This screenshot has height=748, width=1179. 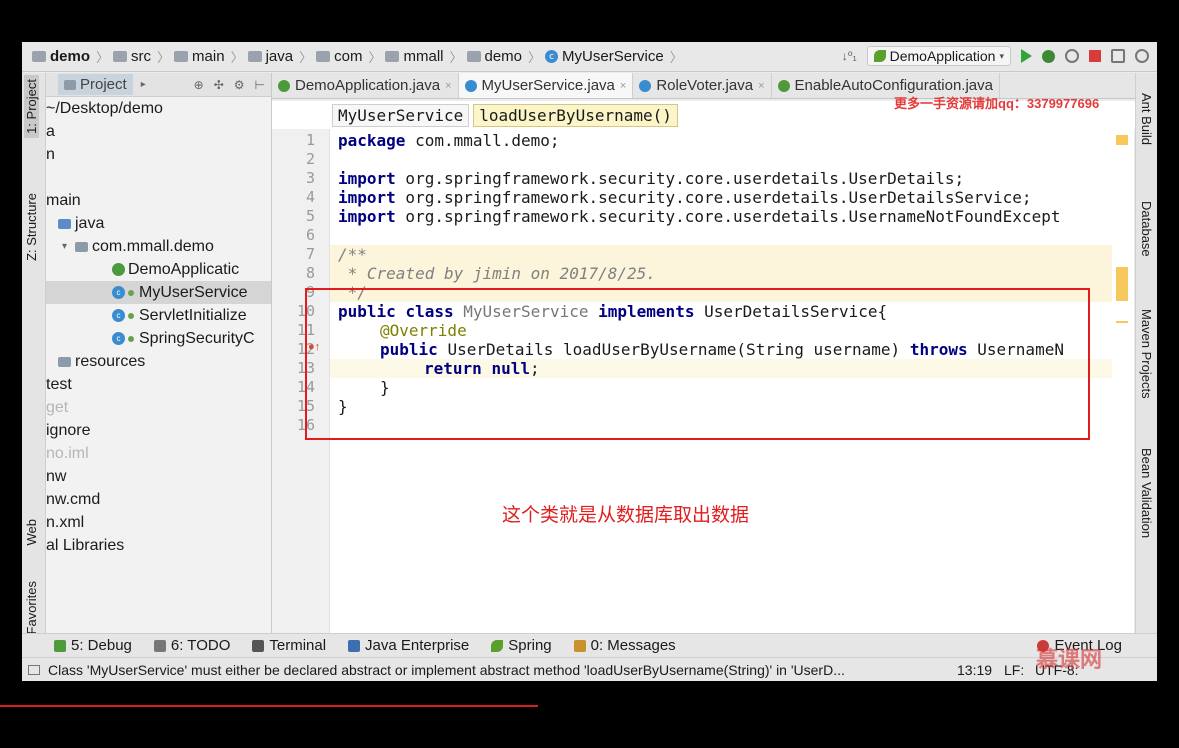 What do you see at coordinates (1118, 56) in the screenshot?
I see `project-structure-icon` at bounding box center [1118, 56].